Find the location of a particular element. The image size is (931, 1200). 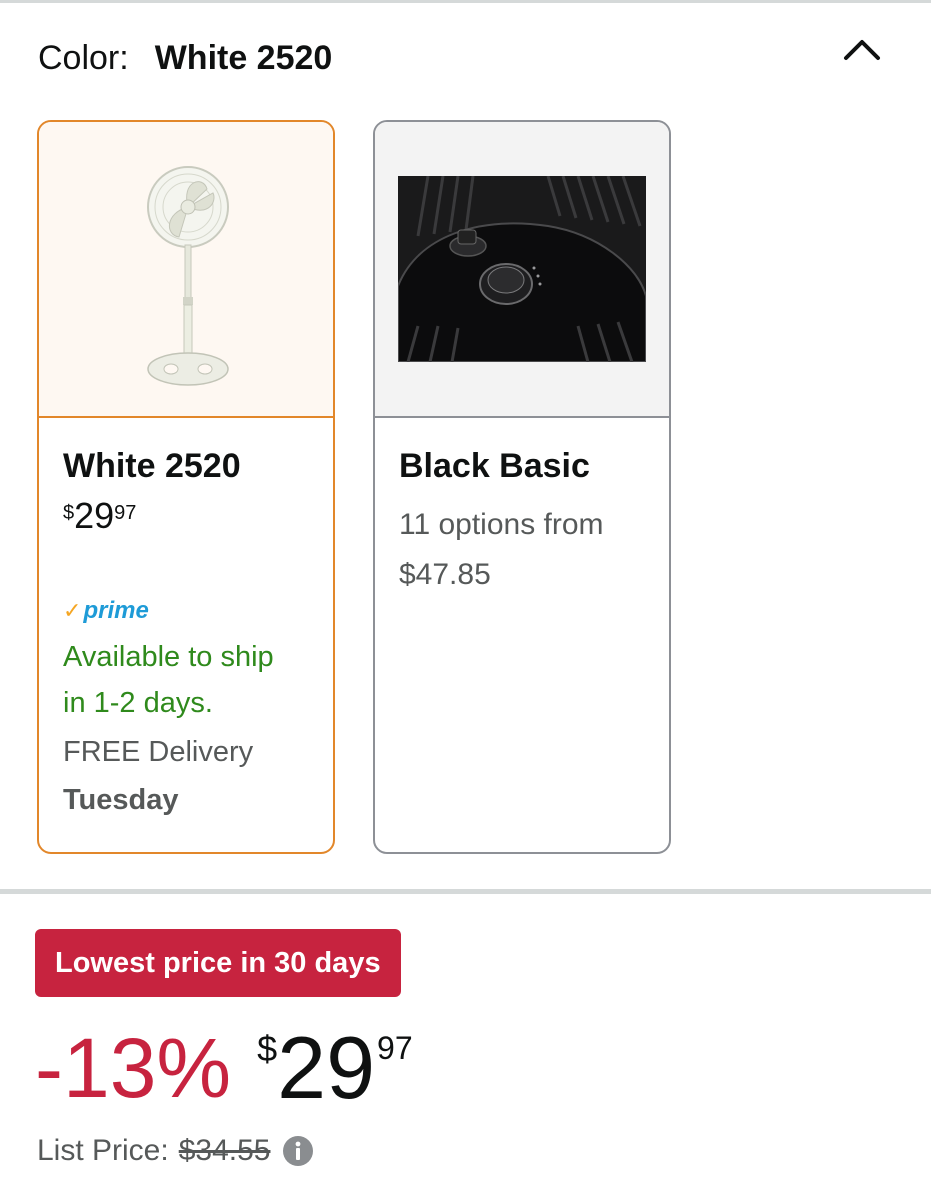

availability-text: Available to ship in 1-2 days. is located at coordinates (186, 680).